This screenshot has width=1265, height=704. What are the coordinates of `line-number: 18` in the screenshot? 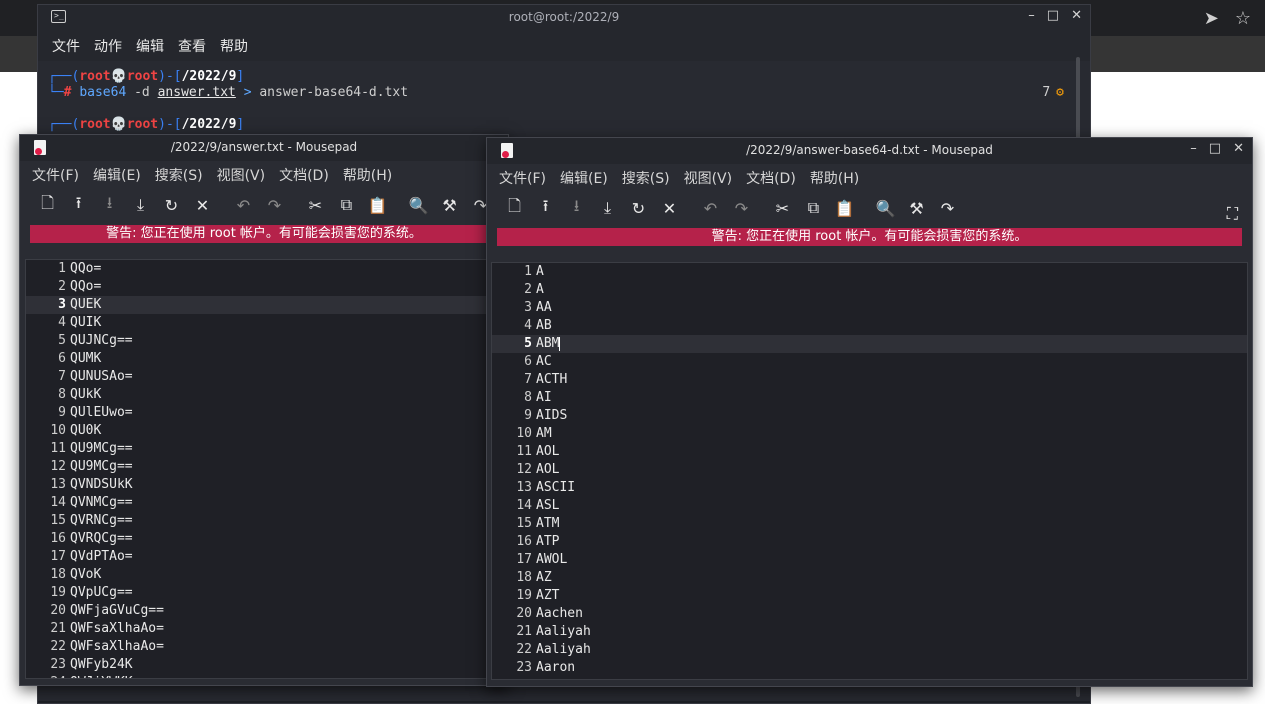 It's located at (58, 574).